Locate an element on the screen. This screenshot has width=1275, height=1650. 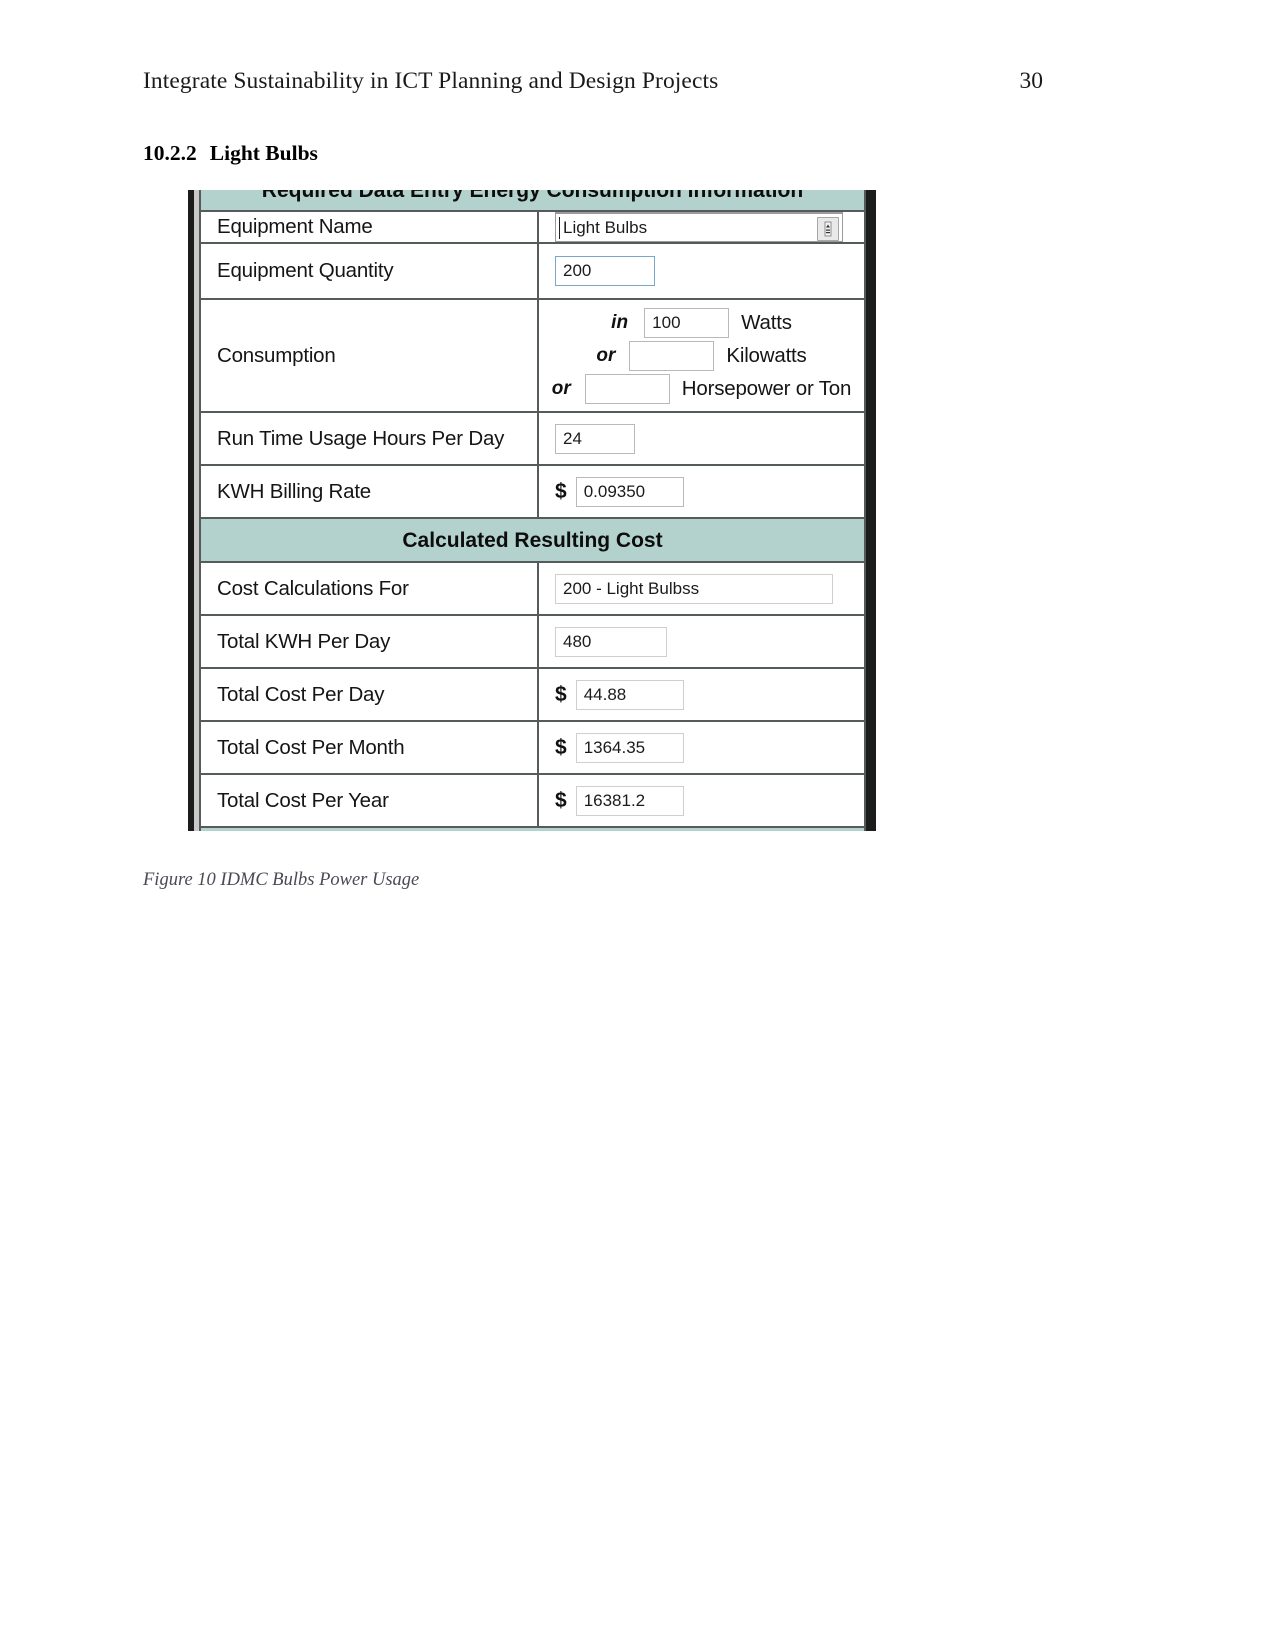
kwh-billing-rate-input: 0.09350 is located at coordinates (629, 491).